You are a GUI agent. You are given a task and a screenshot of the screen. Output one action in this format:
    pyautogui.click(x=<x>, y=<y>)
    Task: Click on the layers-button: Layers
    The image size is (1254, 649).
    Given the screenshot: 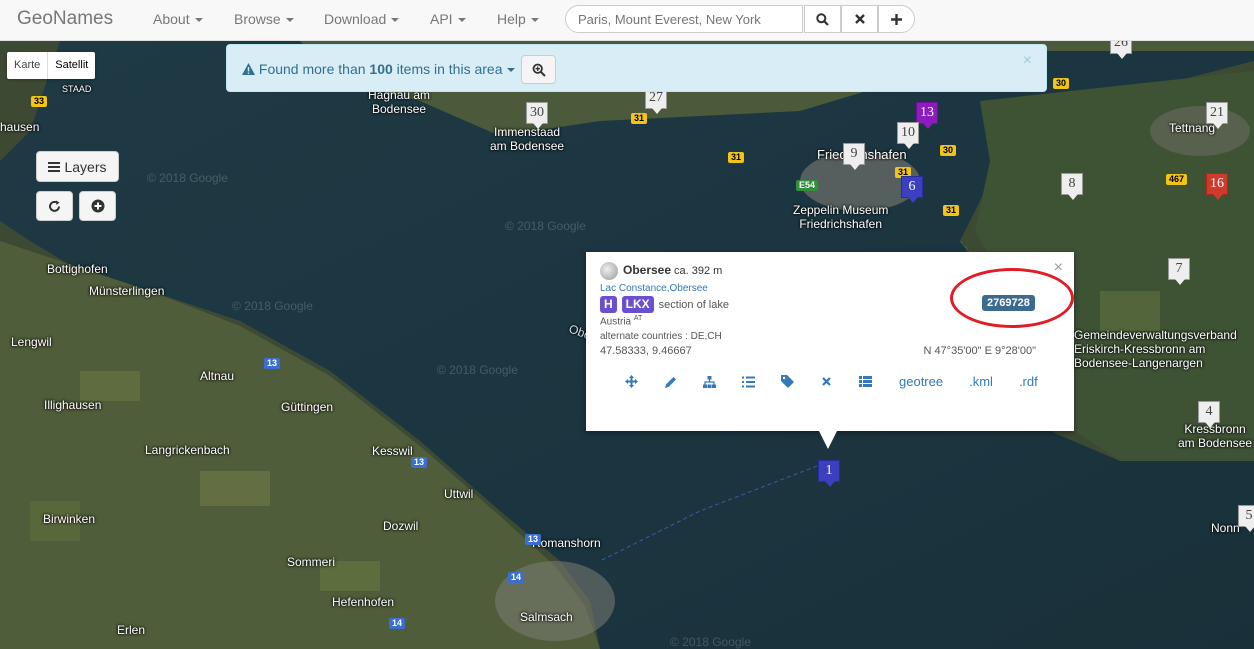 What is the action you would take?
    pyautogui.click(x=77, y=166)
    